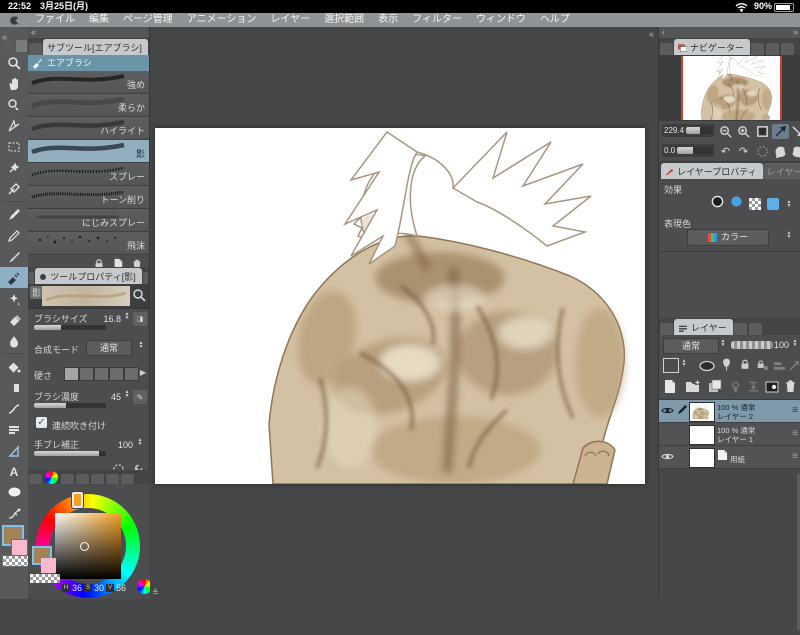  What do you see at coordinates (140, 442) in the screenshot?
I see `stabilization-stepper: ▲ ▼` at bounding box center [140, 442].